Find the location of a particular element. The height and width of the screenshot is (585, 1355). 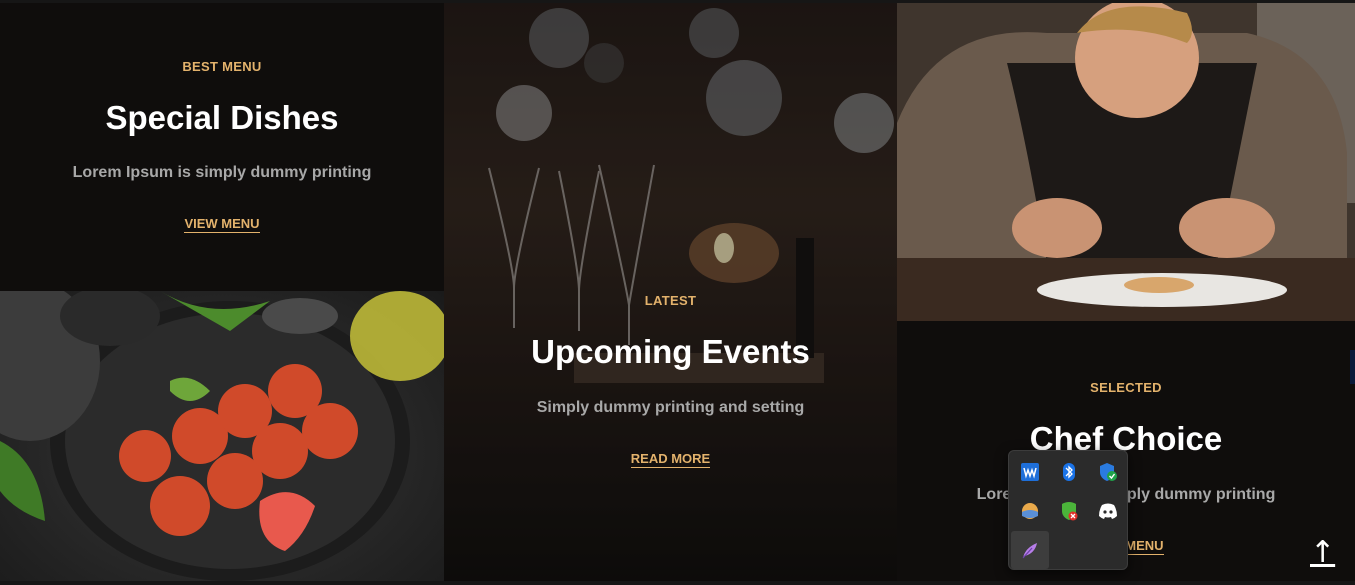

events-eyebrow: LATEST is located at coordinates (670, 300).